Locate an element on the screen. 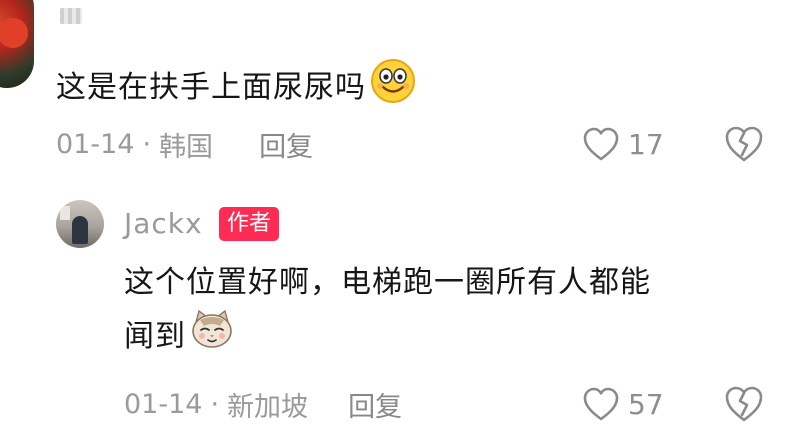 This screenshot has width=790, height=437. reply-comment-meta: 01-14 · 新加坡 回复 is located at coordinates (263, 404).